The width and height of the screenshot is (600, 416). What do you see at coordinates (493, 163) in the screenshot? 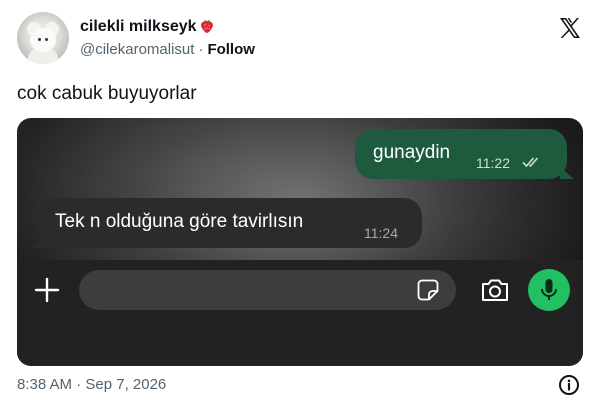
I see `outgoing-message-time: 11:22` at bounding box center [493, 163].